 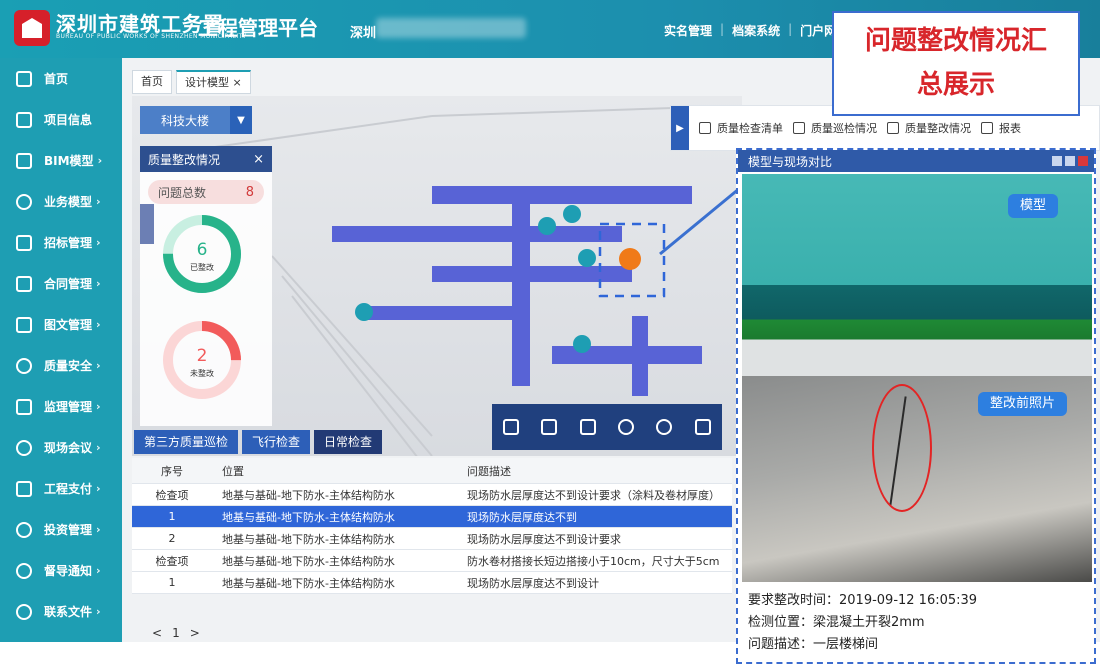 What do you see at coordinates (938, 128) in the screenshot?
I see `quality-rectification-label: 质量整改情况` at bounding box center [938, 128].